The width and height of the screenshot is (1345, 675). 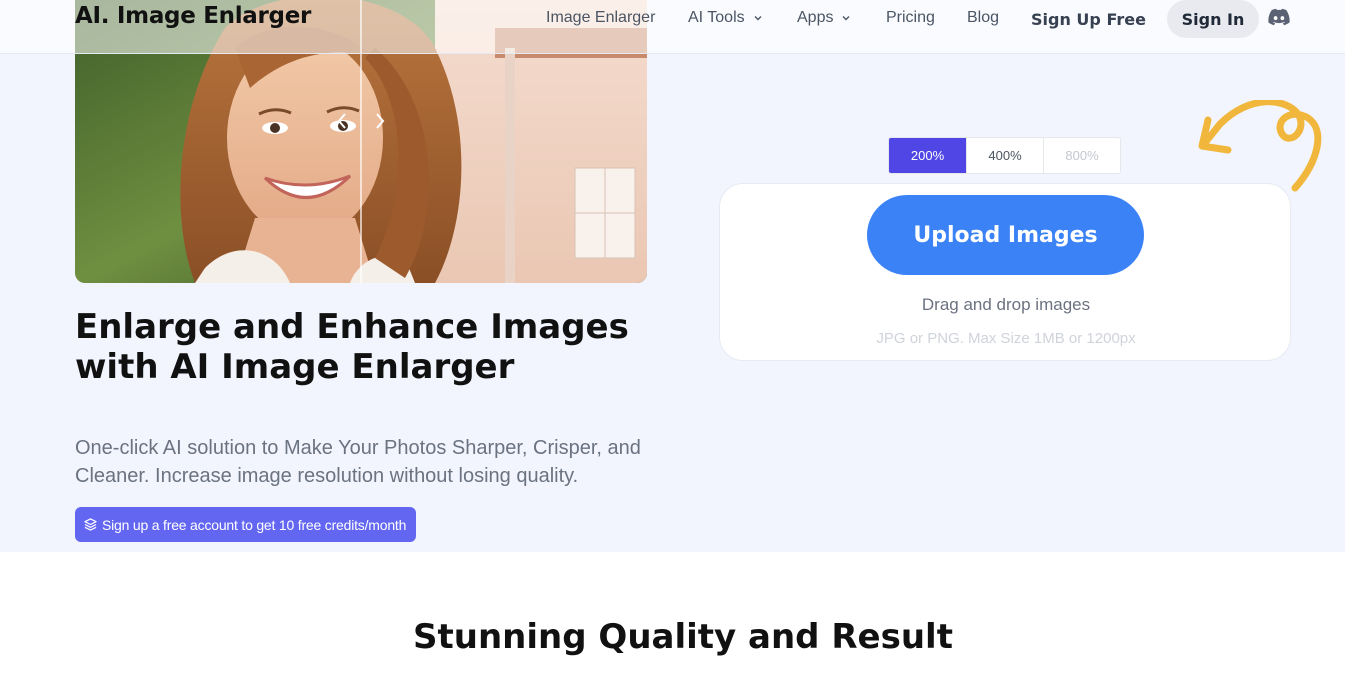 I want to click on scale-400-option: 400%, so click(x=1004, y=155).